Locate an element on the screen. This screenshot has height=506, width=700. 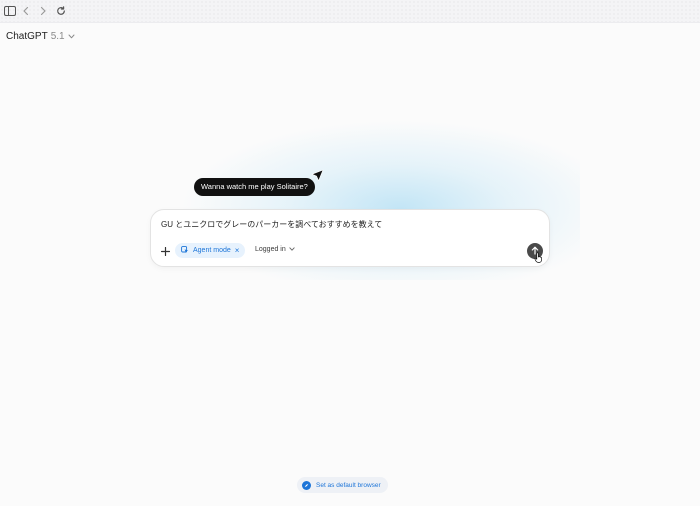
agent-mode-label: Agent mode is located at coordinates (212, 250).